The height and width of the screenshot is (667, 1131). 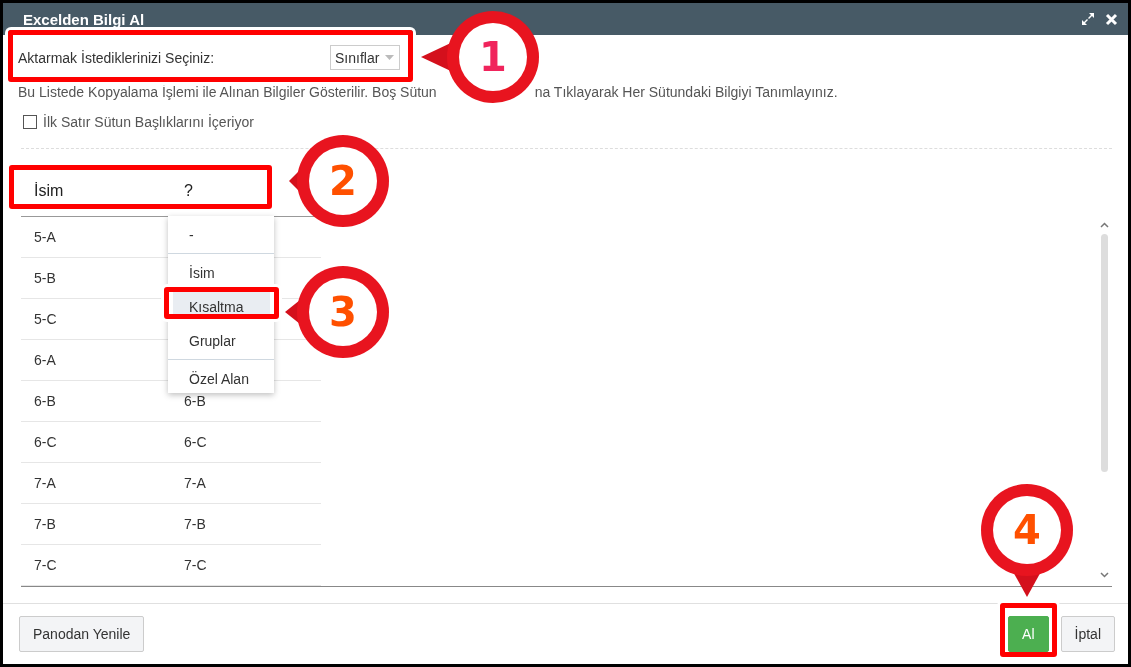 I want to click on button: Panodan Yenile, so click(x=82, y=634).